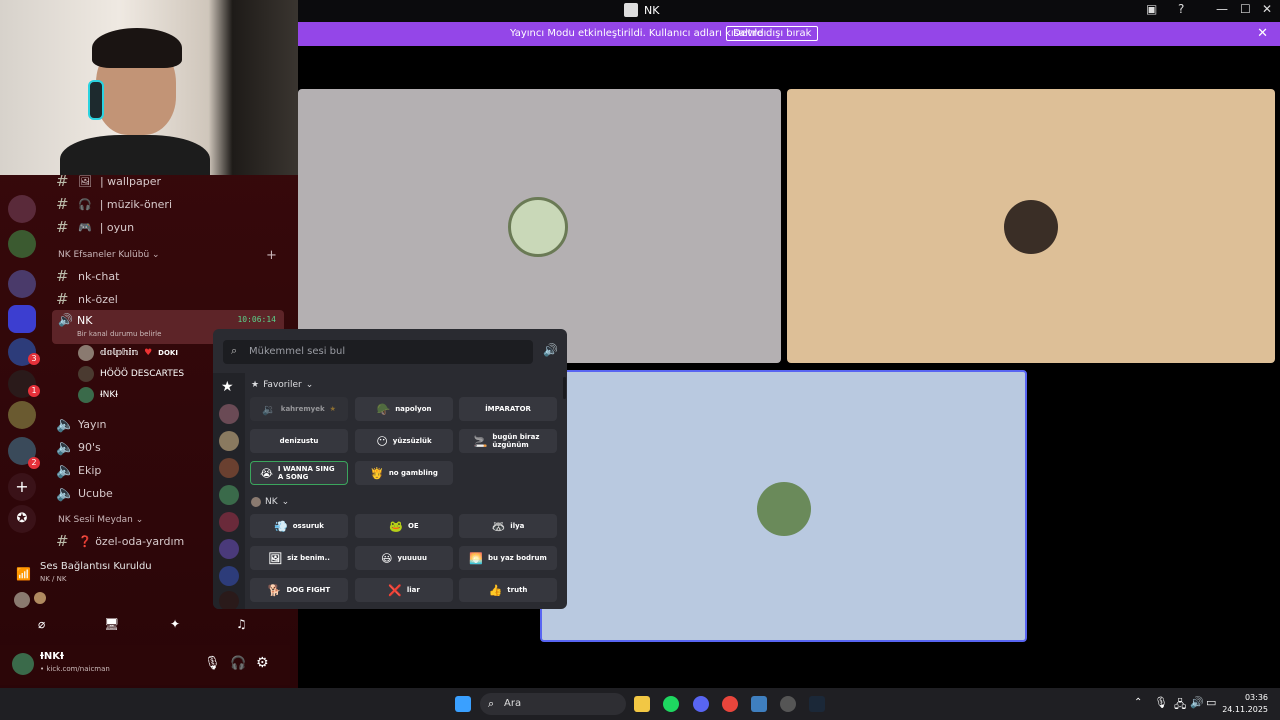 The image size is (1280, 720). I want to click on camera-off-icon: ⌀, so click(41, 624).